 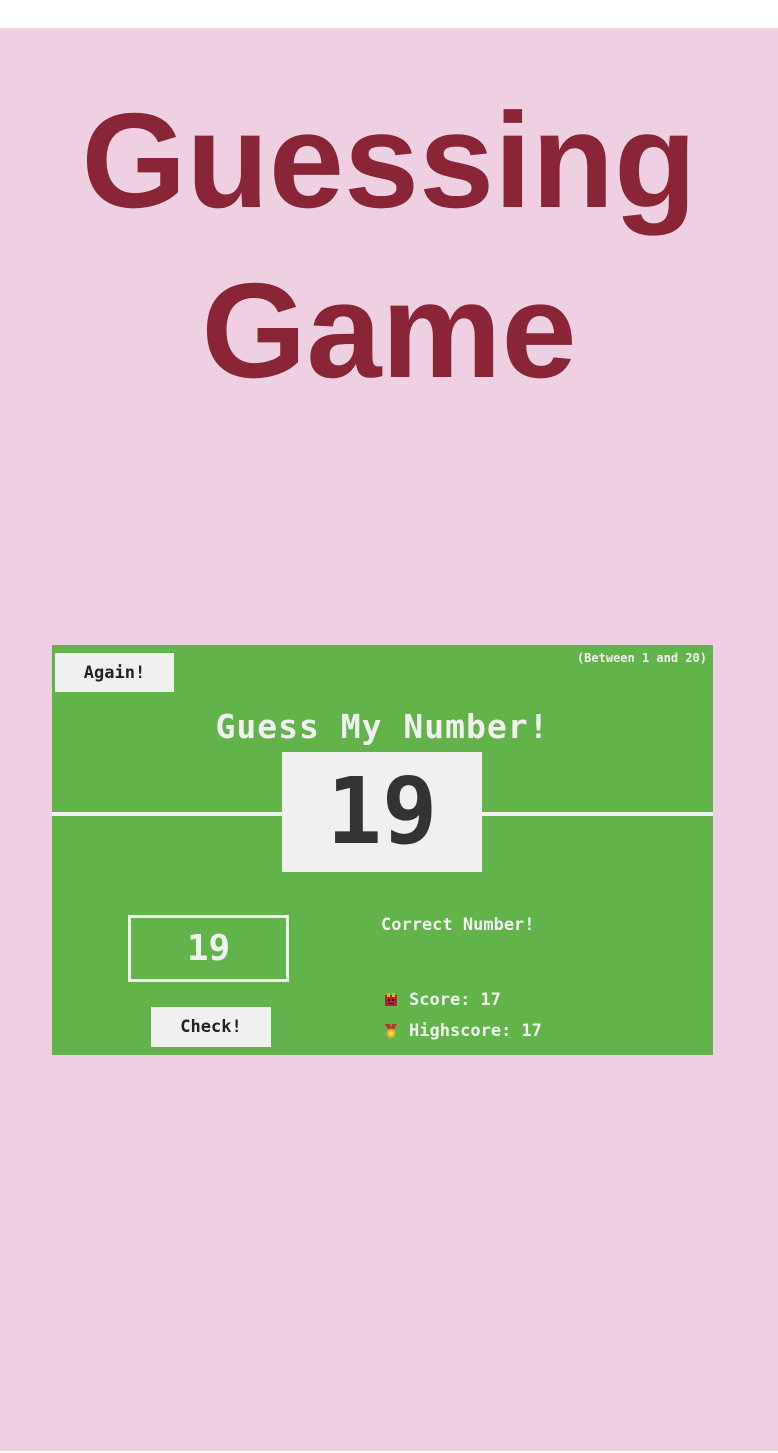 I want to click on score-icon, so click(x=391, y=1000).